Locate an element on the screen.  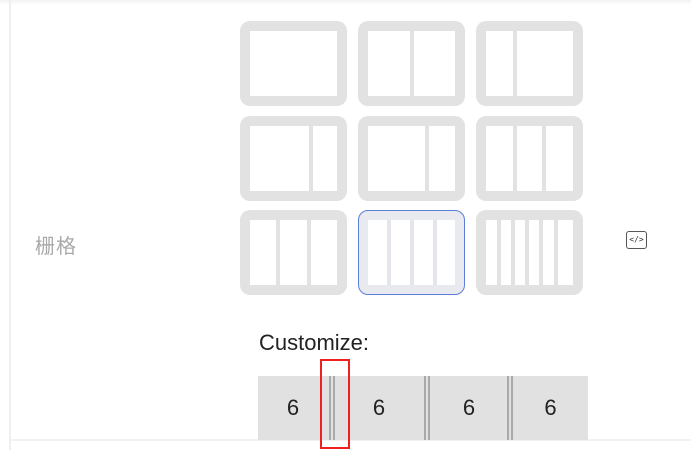
layout-option-4-4-4-variant is located at coordinates (529, 158).